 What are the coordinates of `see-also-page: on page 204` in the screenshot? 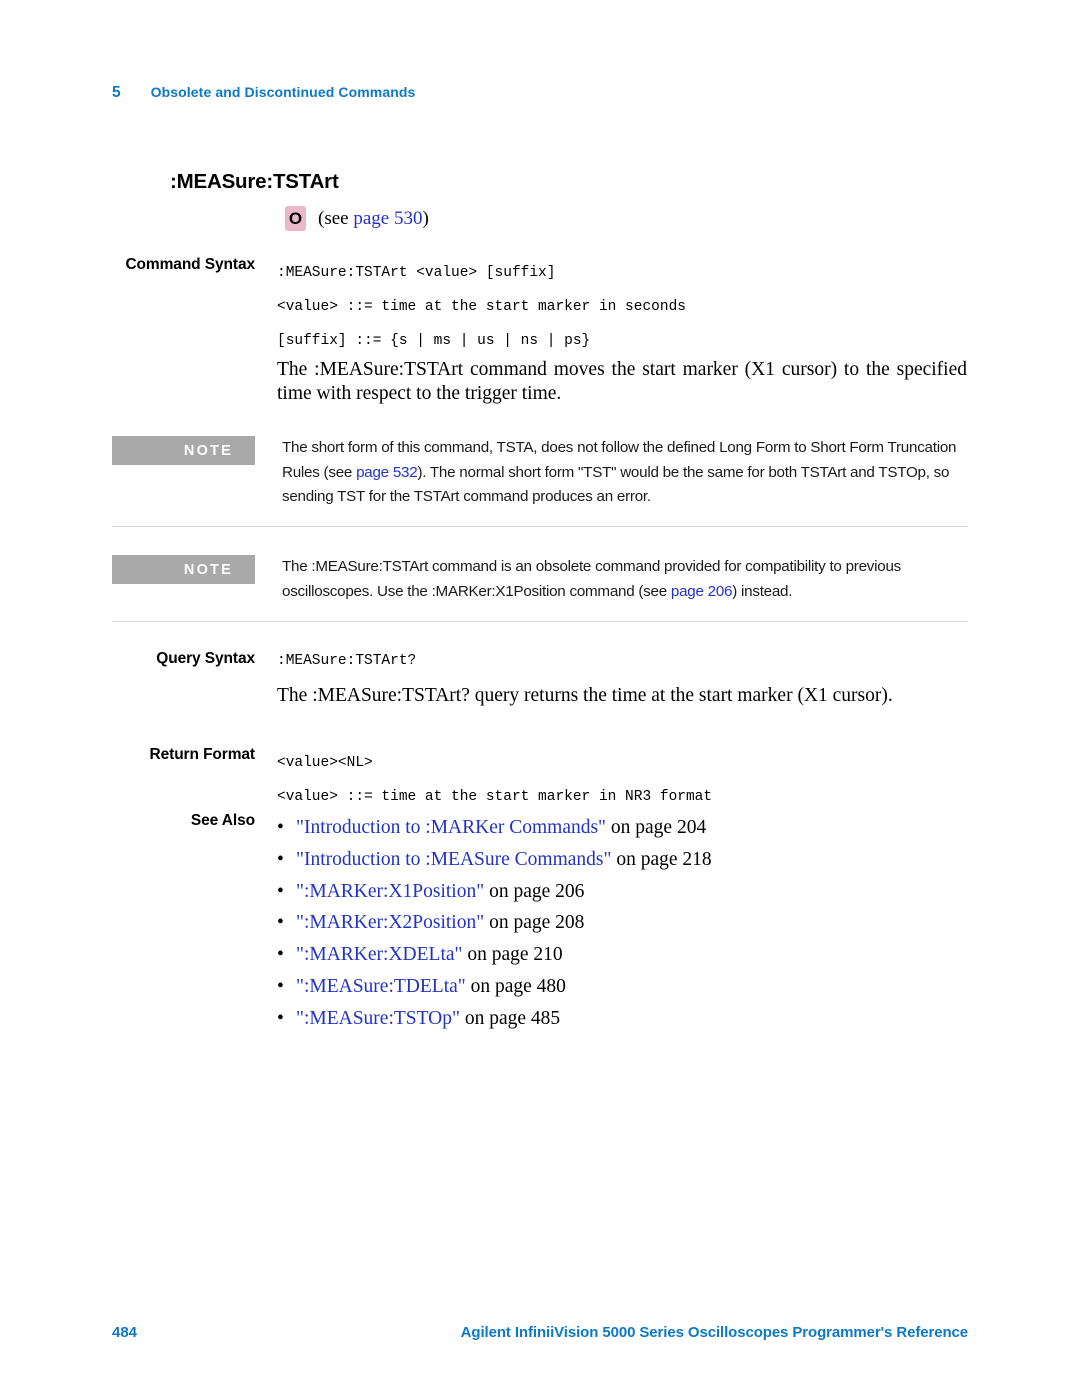 It's located at (656, 827).